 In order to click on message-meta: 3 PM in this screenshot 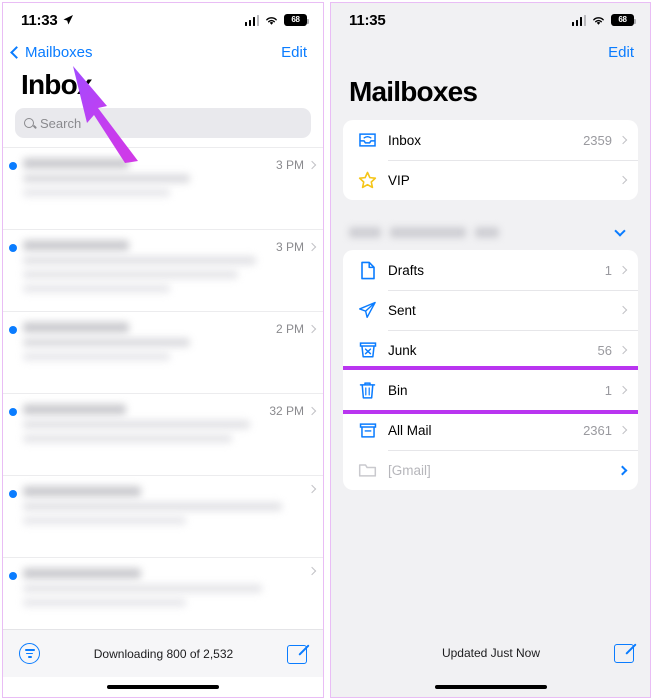, I will do `click(296, 164)`.